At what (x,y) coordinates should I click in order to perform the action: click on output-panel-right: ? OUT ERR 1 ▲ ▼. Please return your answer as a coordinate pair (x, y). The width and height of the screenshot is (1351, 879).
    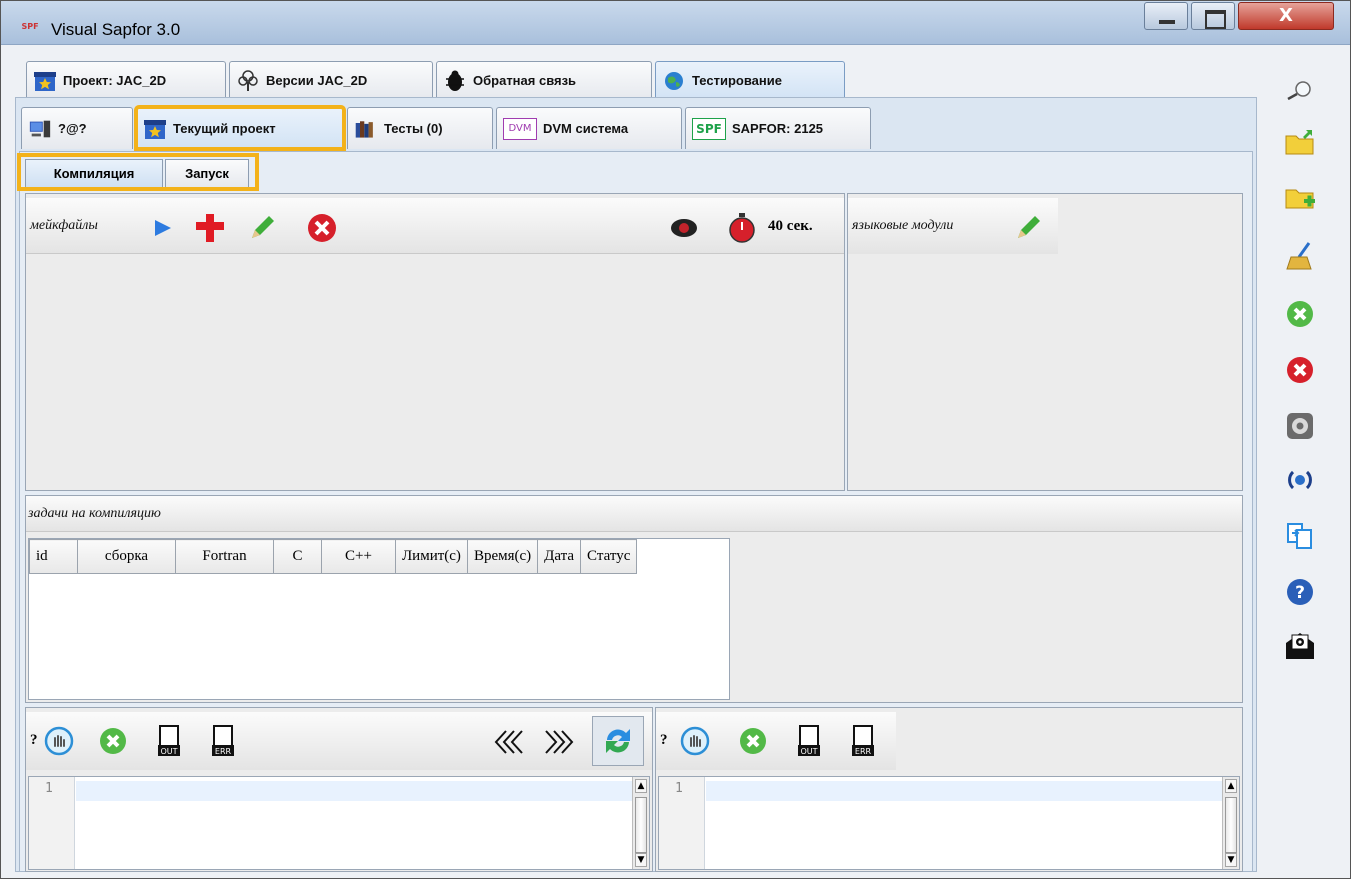
    Looking at the image, I should click on (949, 789).